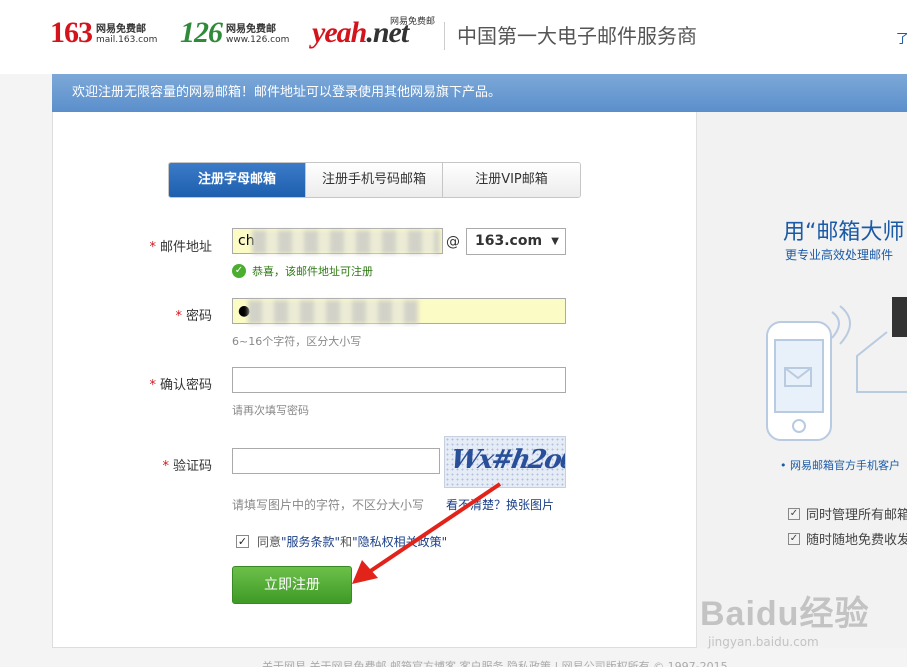  I want to click on brand-126-number: 126, so click(201, 32).